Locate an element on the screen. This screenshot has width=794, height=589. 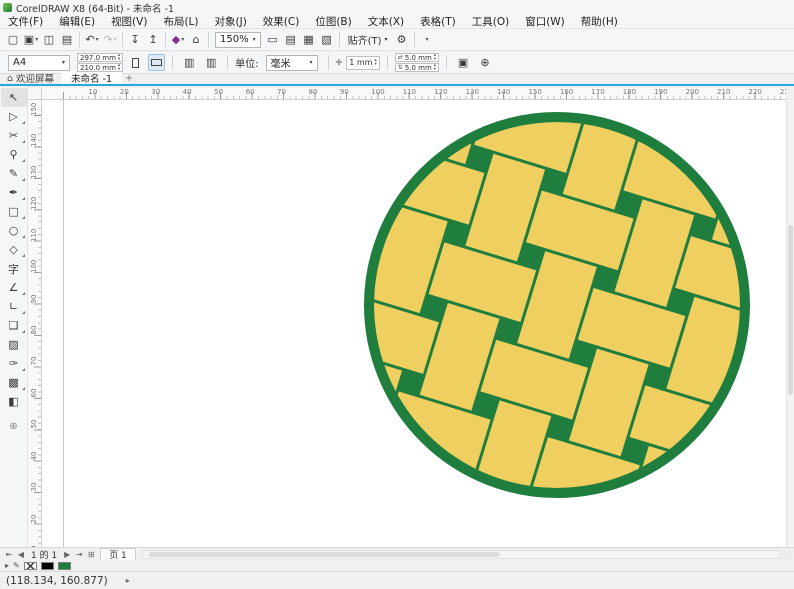
rectangle-tool: □ is located at coordinates (14, 211).